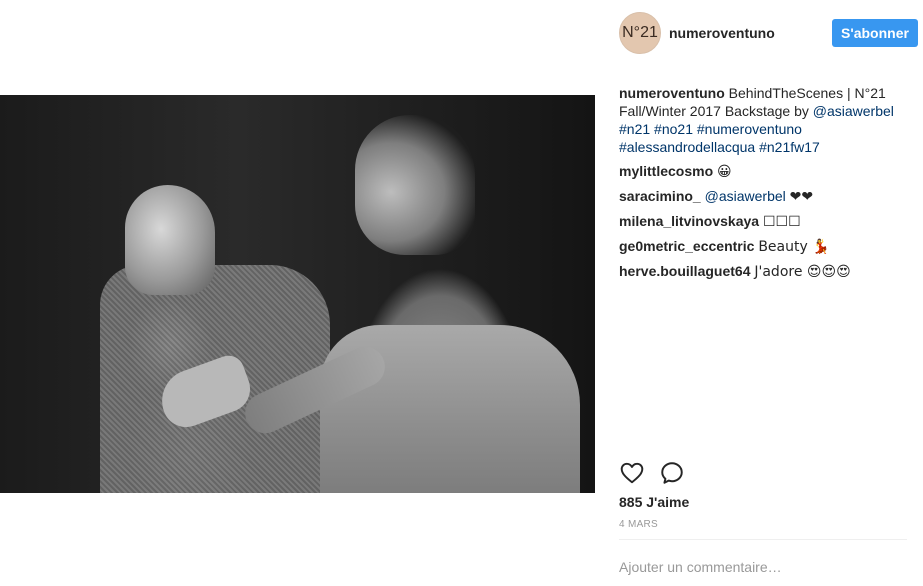 This screenshot has height=586, width=923. What do you see at coordinates (673, 474) in the screenshot?
I see `speech-bubble-icon` at bounding box center [673, 474].